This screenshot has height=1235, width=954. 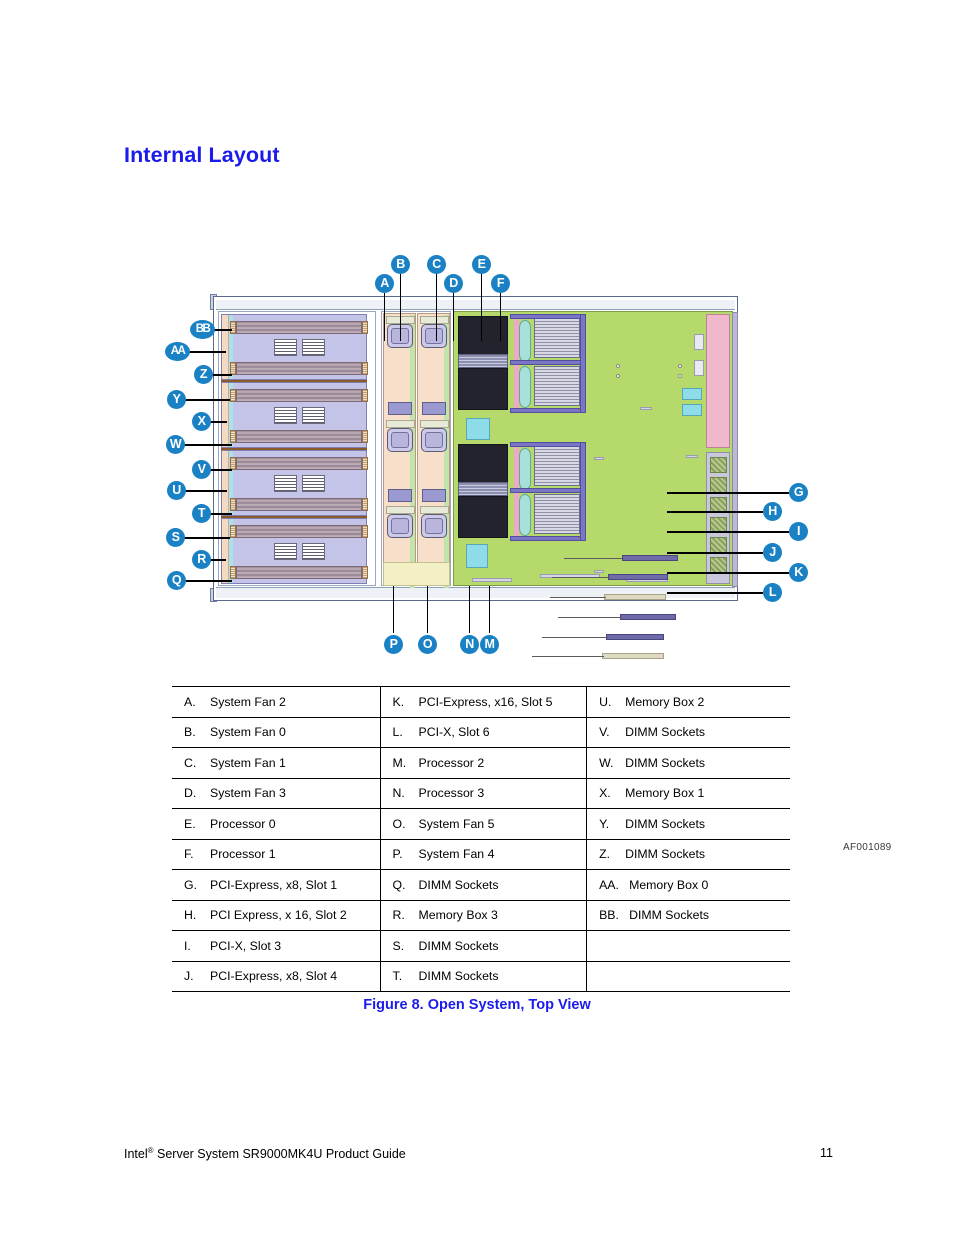 What do you see at coordinates (276, 732) in the screenshot?
I see `legend-cell: B. System Fan 0` at bounding box center [276, 732].